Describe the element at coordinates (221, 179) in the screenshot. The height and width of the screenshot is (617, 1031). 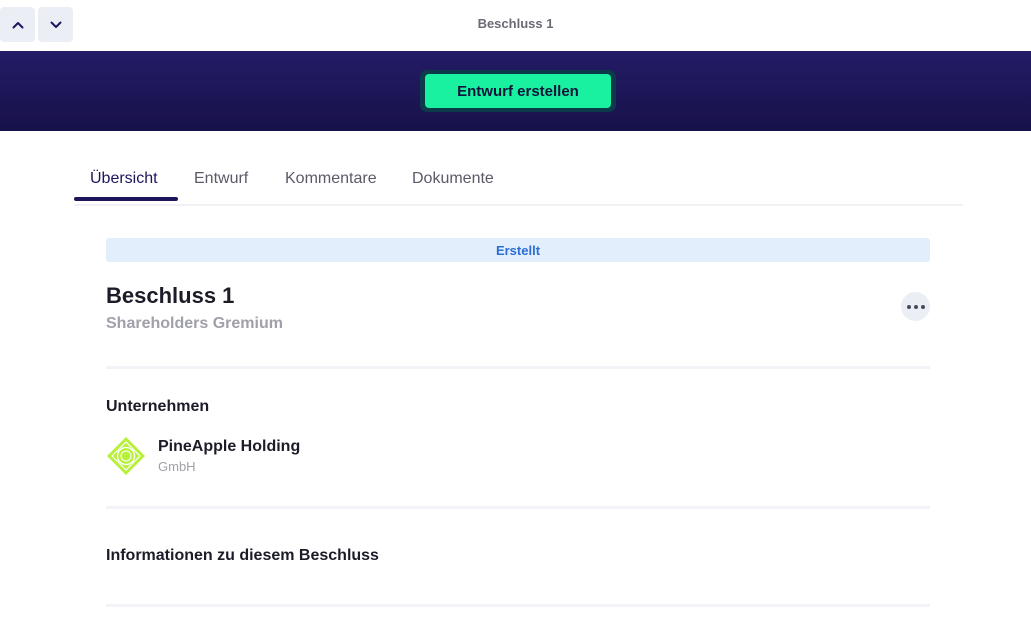
I see `tab-entwurf: Entwurf` at that location.